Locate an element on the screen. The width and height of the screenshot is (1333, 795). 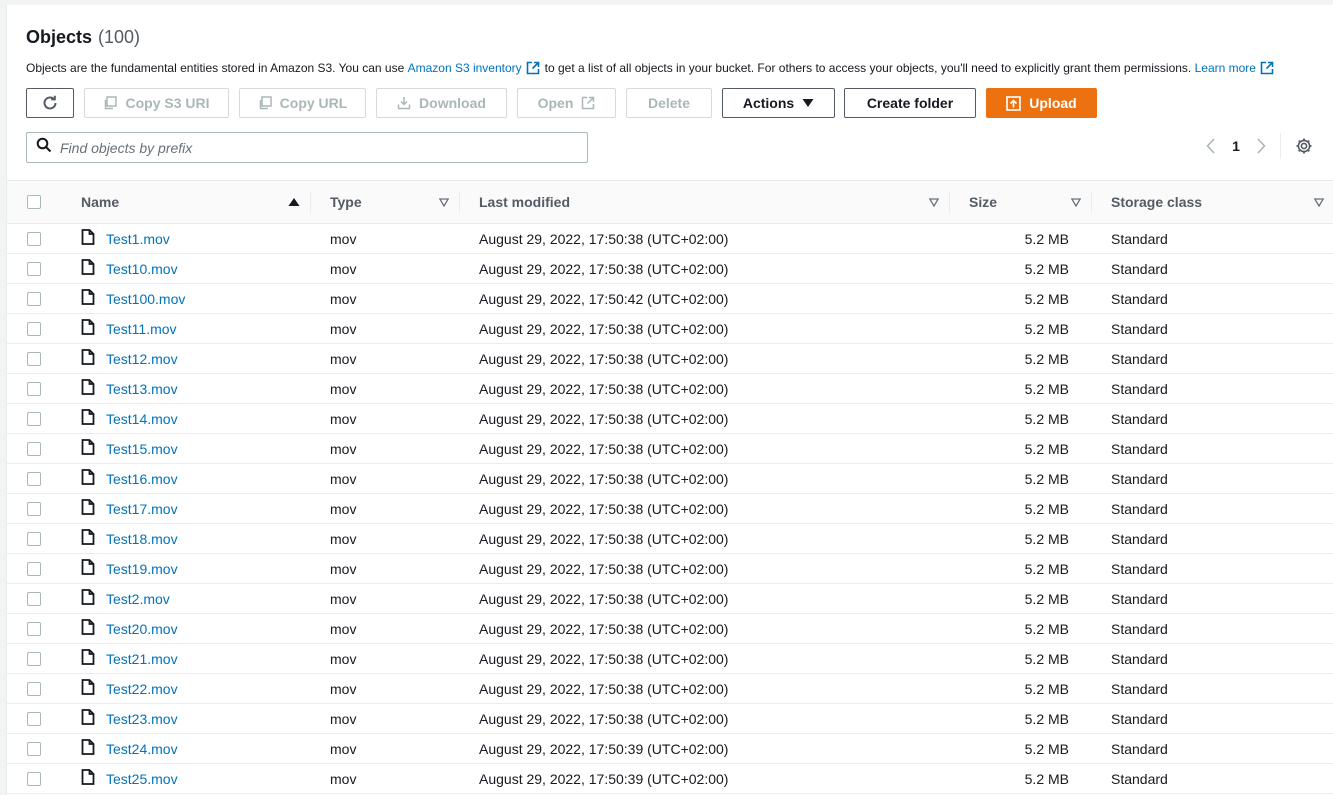
object-name-link: Test20.mov is located at coordinates (142, 629).